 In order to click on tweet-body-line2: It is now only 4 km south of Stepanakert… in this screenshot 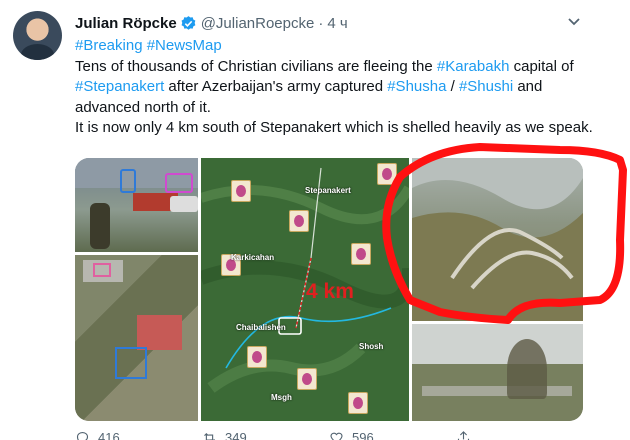, I will do `click(334, 127)`.